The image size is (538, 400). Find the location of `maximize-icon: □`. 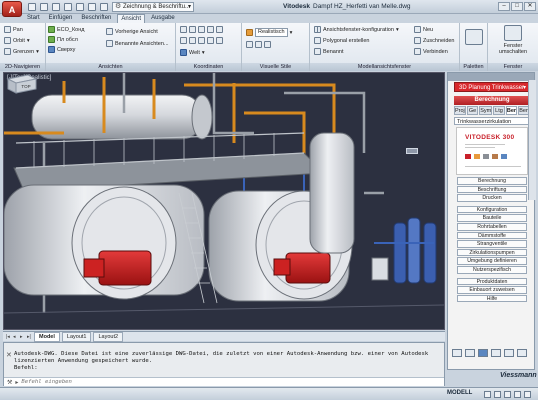

maximize-icon: □ is located at coordinates (517, 6).